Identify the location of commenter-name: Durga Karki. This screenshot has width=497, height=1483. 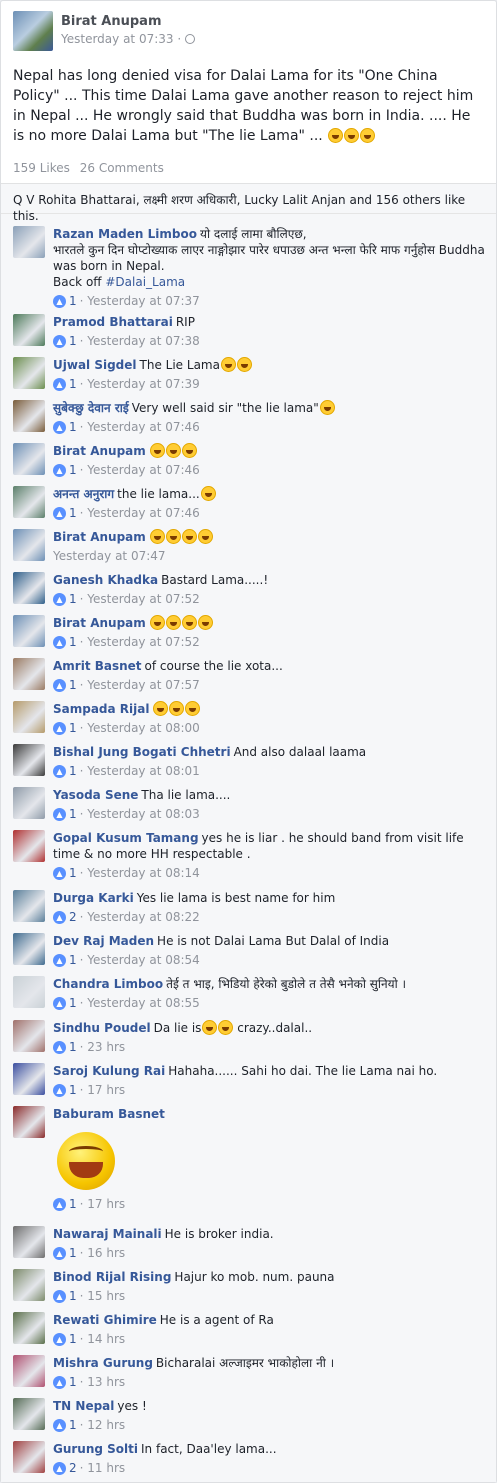
(93, 898).